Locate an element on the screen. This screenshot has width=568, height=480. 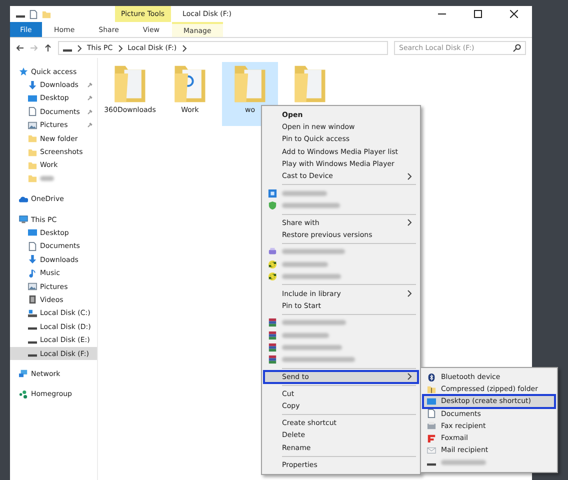
search-icon is located at coordinates (517, 48).